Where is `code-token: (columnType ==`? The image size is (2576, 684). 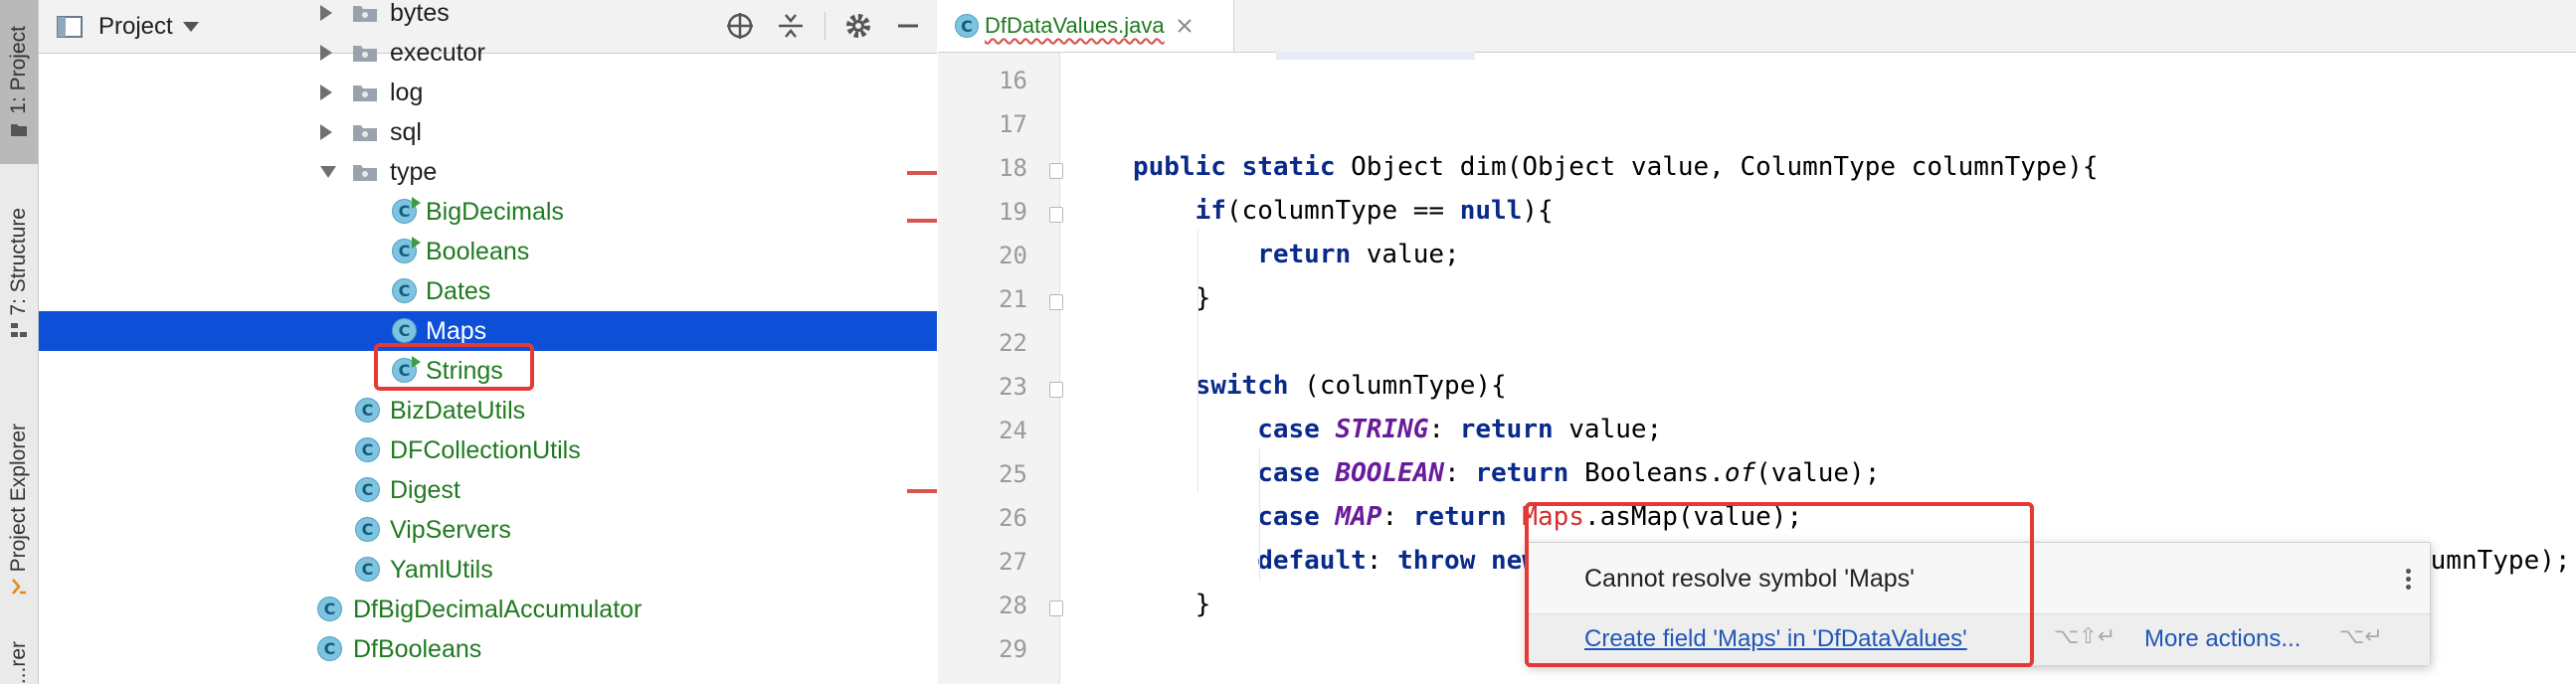
code-token: (columnType == is located at coordinates (1342, 211).